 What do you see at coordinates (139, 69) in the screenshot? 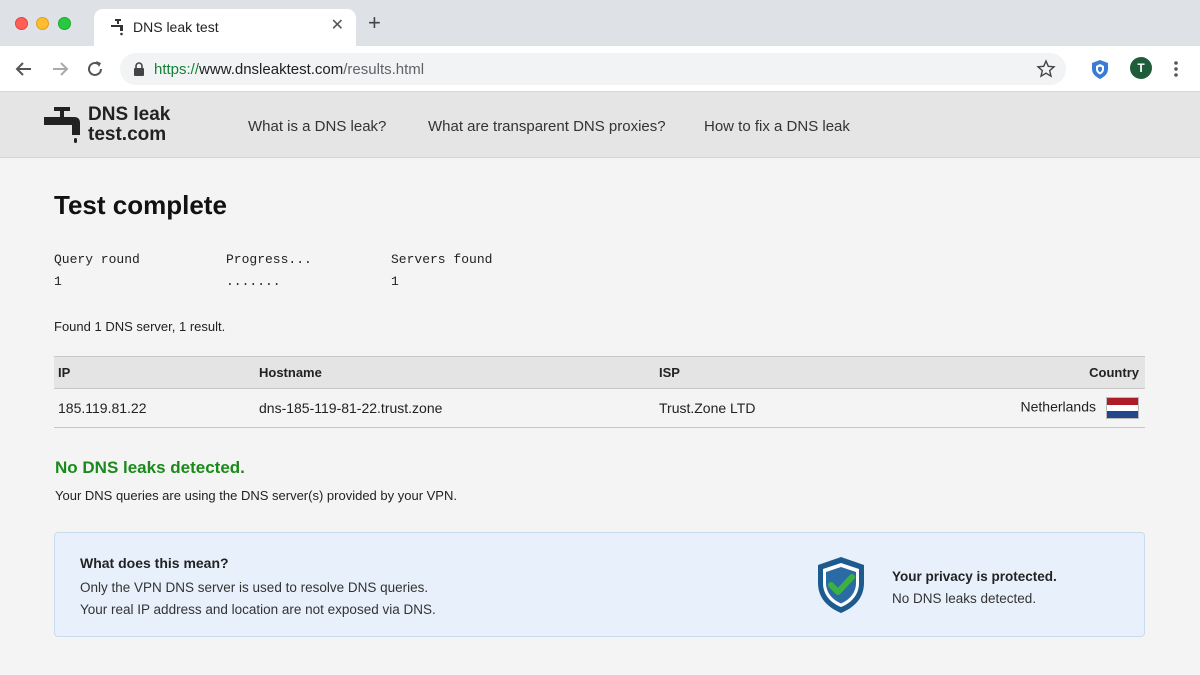
I see `lock-icon` at bounding box center [139, 69].